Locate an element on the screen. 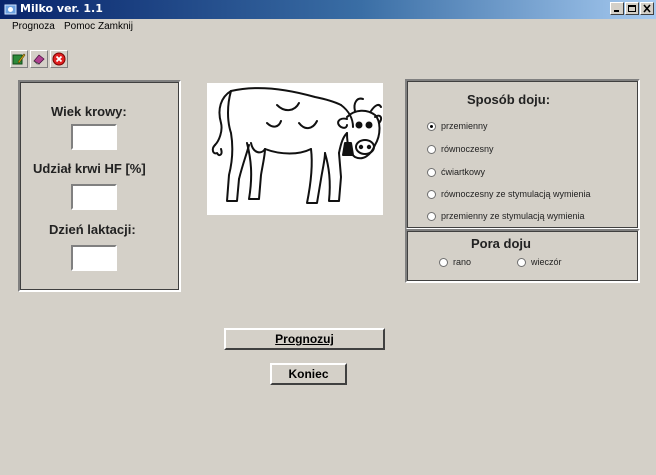  radio-label: wieczór is located at coordinates (546, 262).